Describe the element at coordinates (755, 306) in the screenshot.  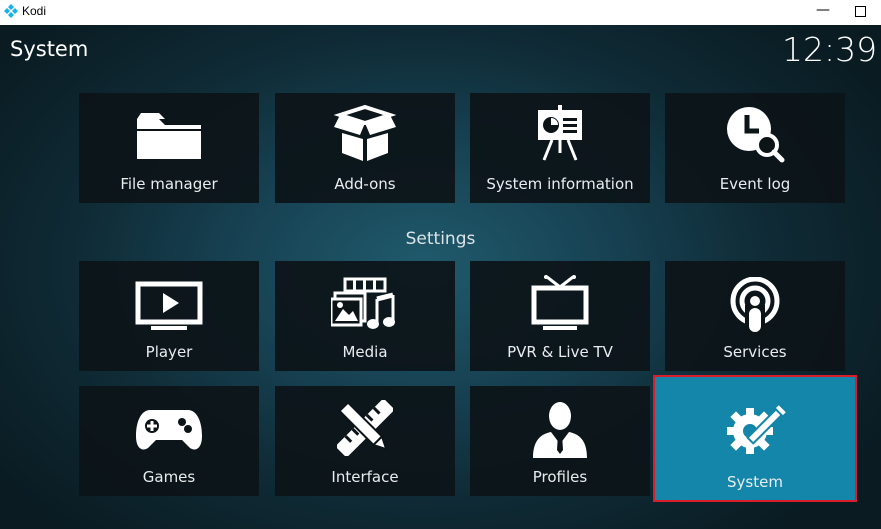
I see `podcast-icon` at that location.